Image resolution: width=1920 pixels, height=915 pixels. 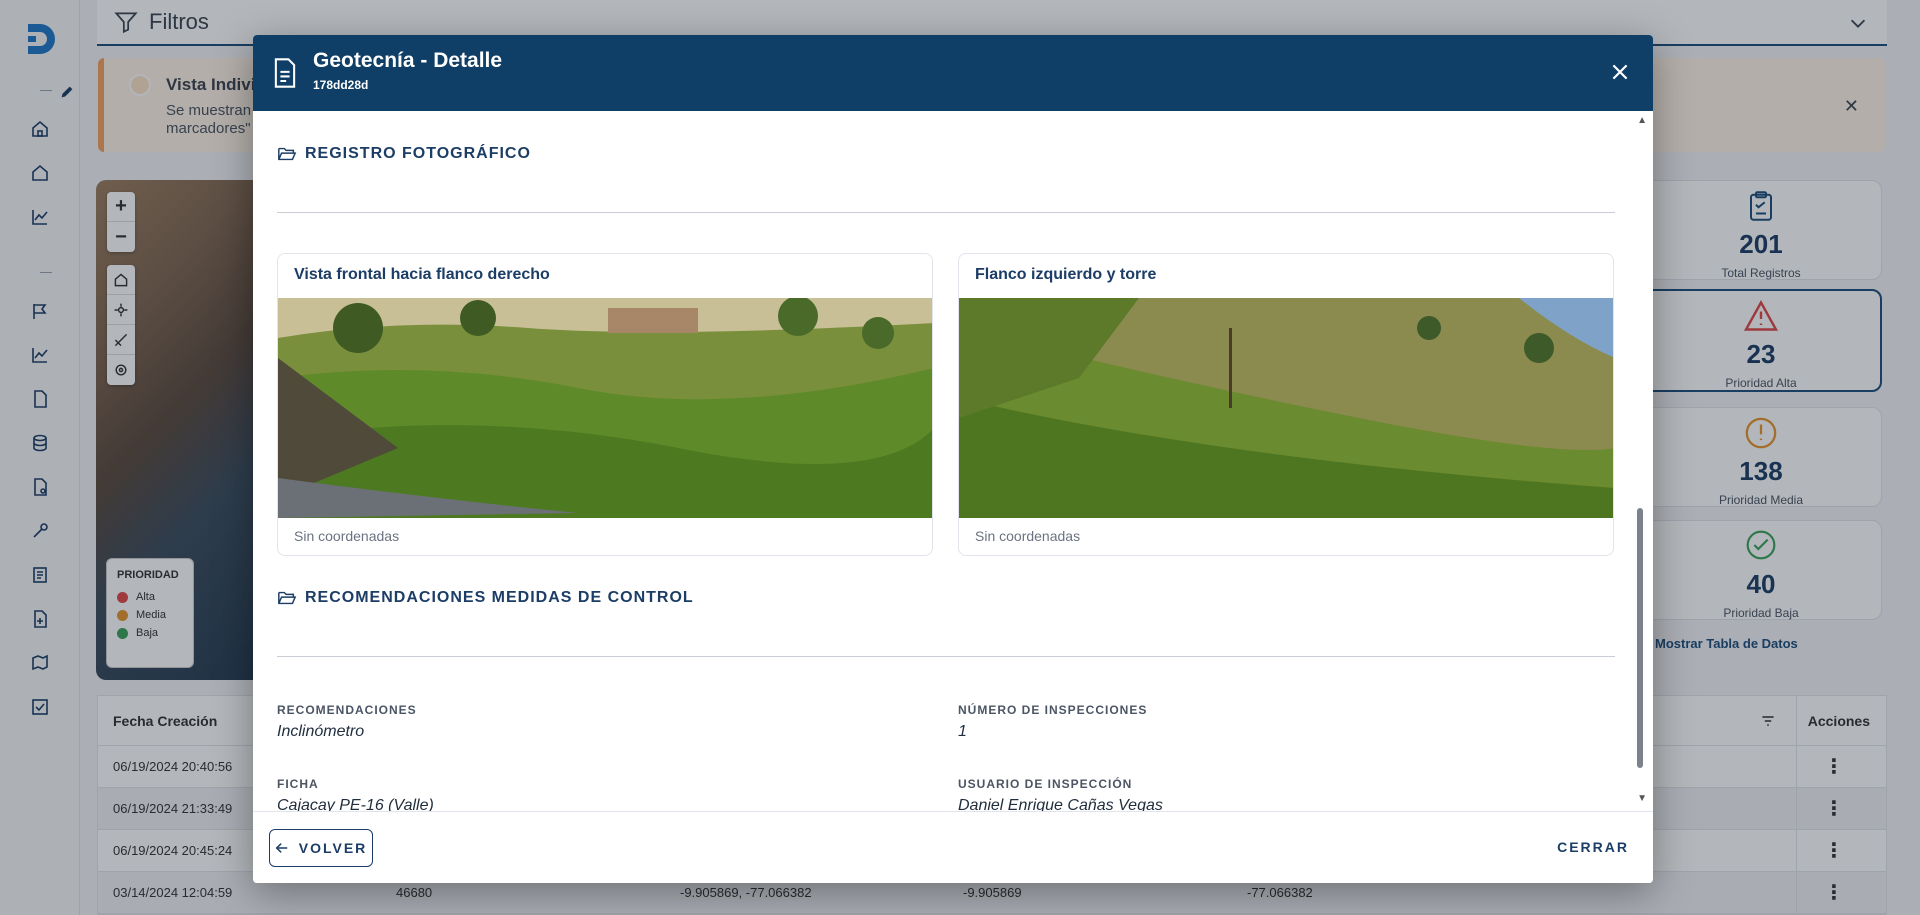 I want to click on close-icon, so click(x=1620, y=72).